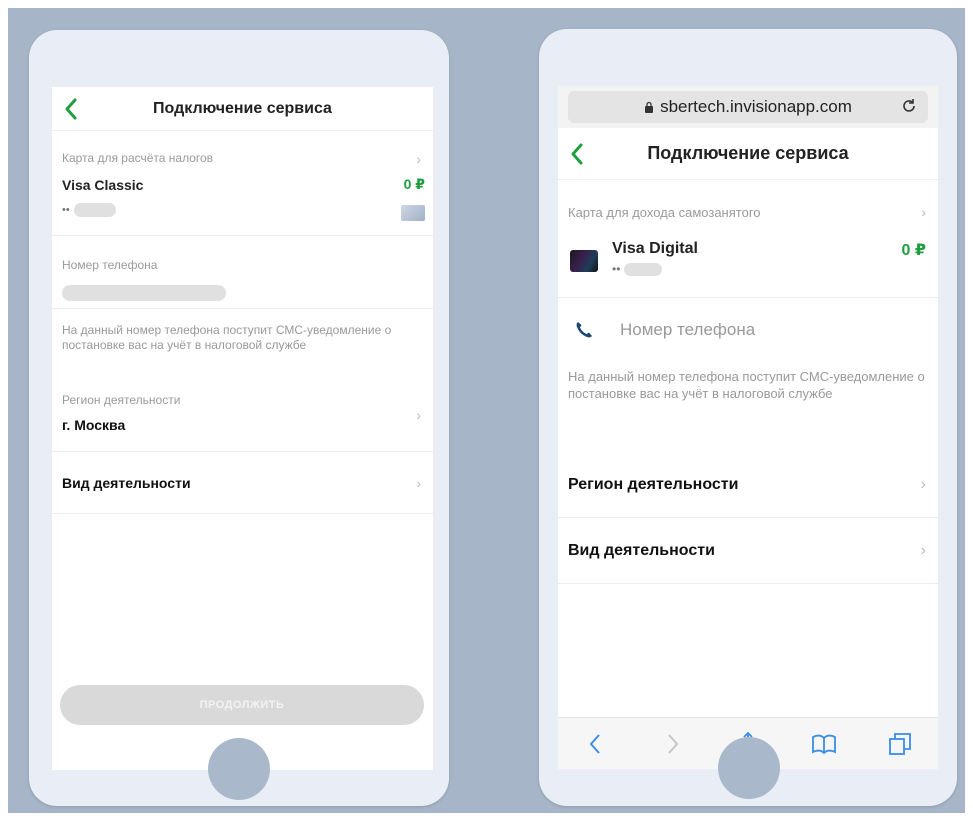 This screenshot has height=821, width=973. I want to click on browser-url-bar: sbertech.invisionapp.com, so click(748, 107).